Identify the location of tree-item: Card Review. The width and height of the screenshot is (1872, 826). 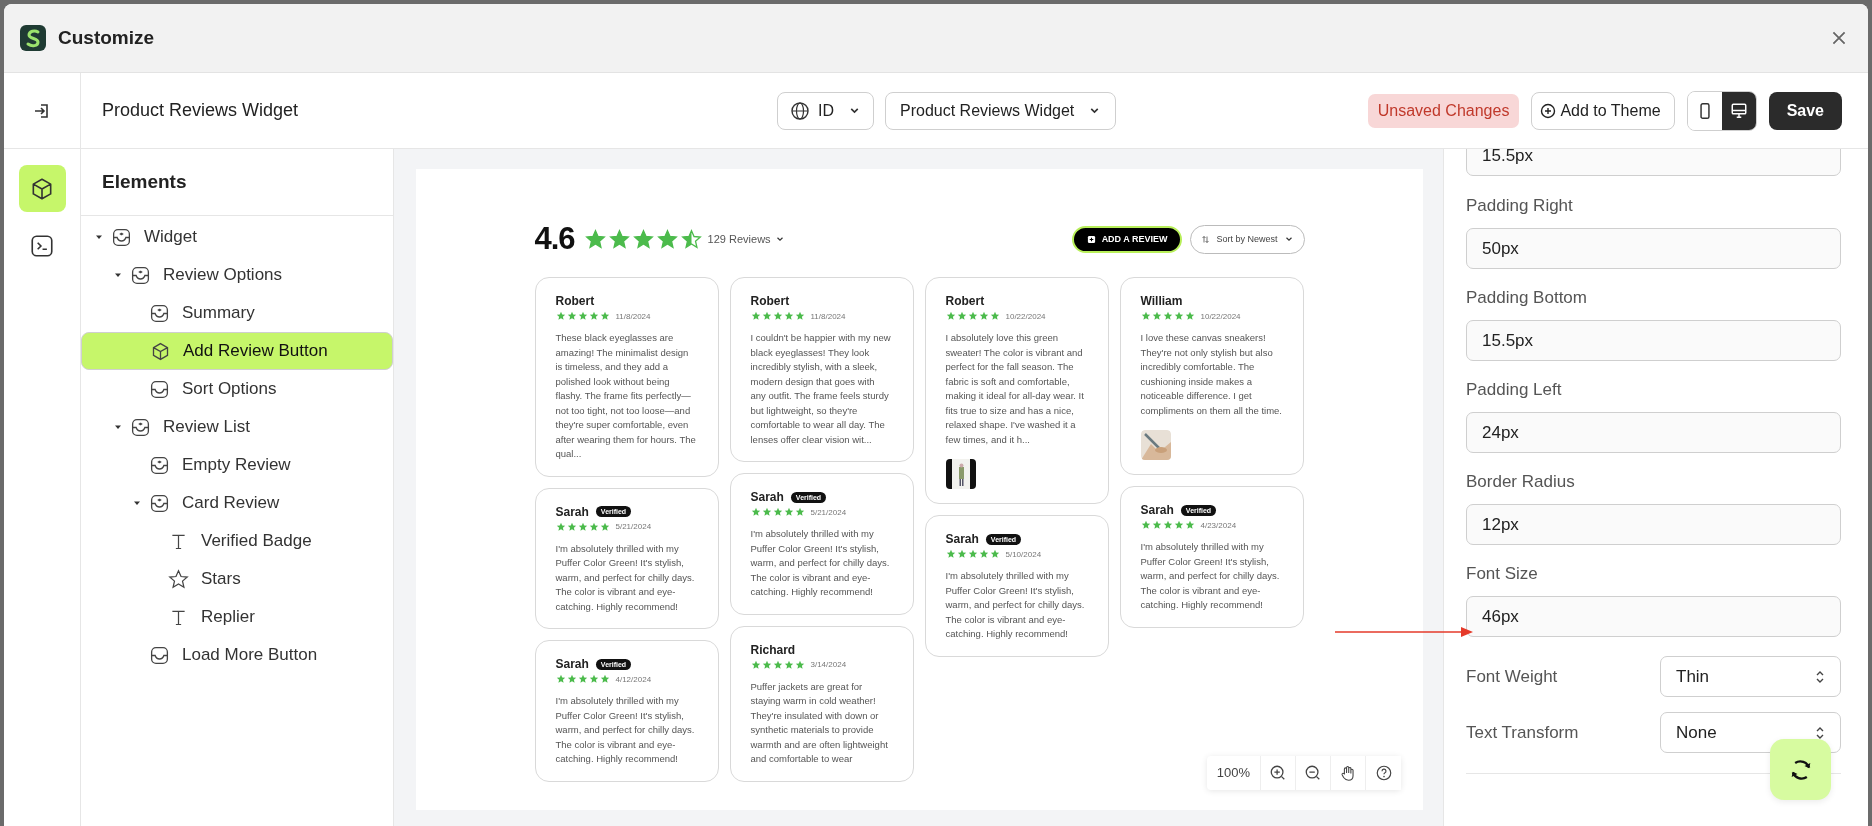
(237, 503).